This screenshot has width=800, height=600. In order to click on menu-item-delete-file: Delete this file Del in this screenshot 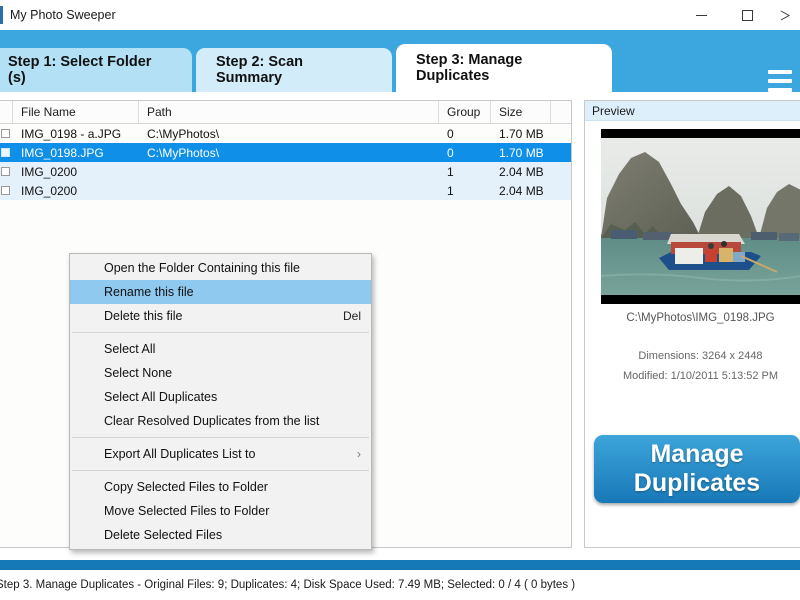, I will do `click(220, 316)`.